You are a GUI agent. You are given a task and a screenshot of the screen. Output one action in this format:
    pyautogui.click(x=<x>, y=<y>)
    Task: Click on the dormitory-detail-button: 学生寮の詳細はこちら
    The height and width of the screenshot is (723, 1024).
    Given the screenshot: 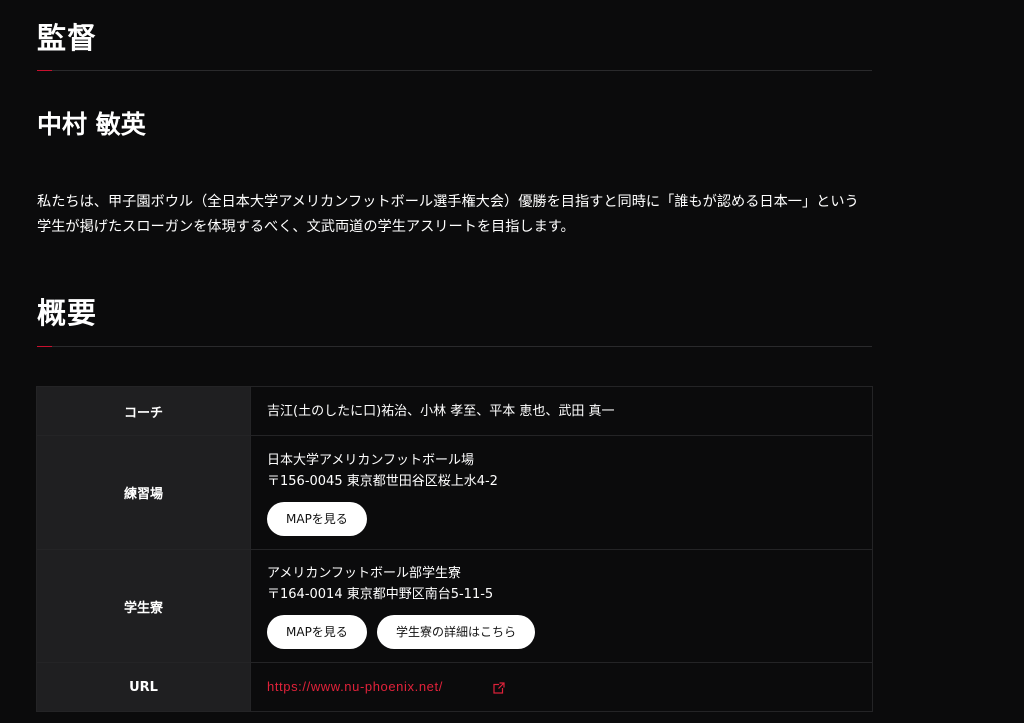 What is the action you would take?
    pyautogui.click(x=455, y=632)
    